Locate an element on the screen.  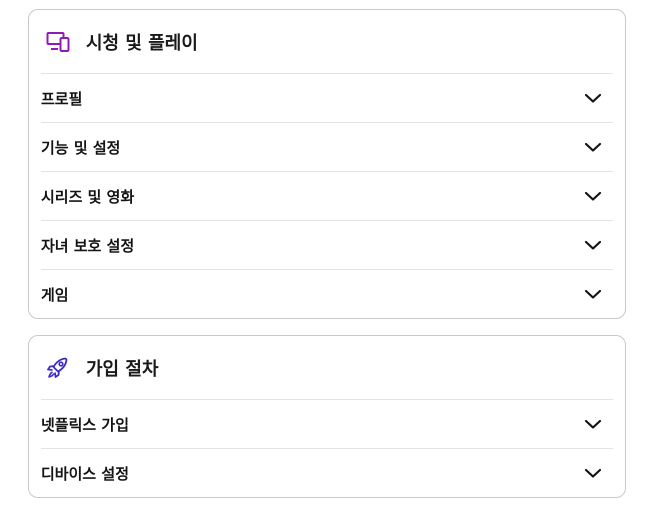
faq-item-label: 시리즈 및 영화 is located at coordinates (88, 196).